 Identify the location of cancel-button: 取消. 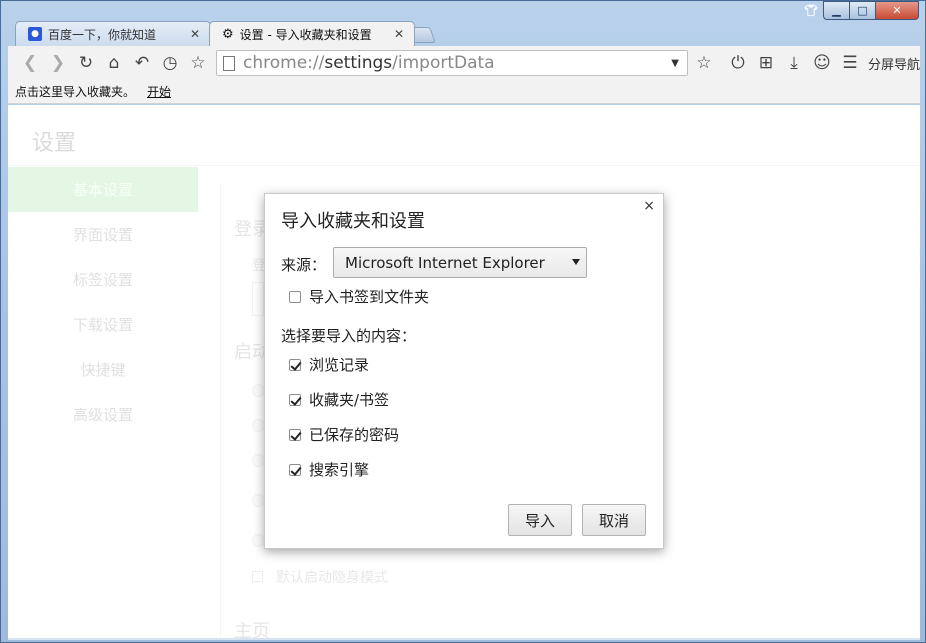
(614, 520).